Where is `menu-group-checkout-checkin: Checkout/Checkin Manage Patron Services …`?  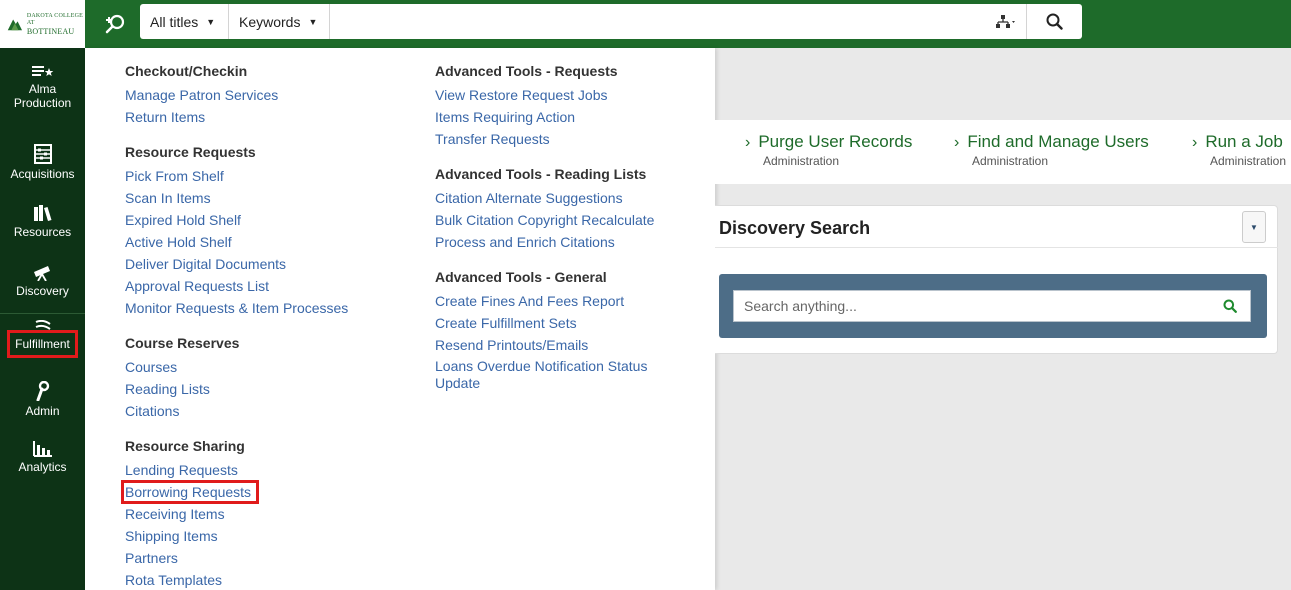
menu-group-checkout-checkin: Checkout/Checkin Manage Patron Services … is located at coordinates (236, 95).